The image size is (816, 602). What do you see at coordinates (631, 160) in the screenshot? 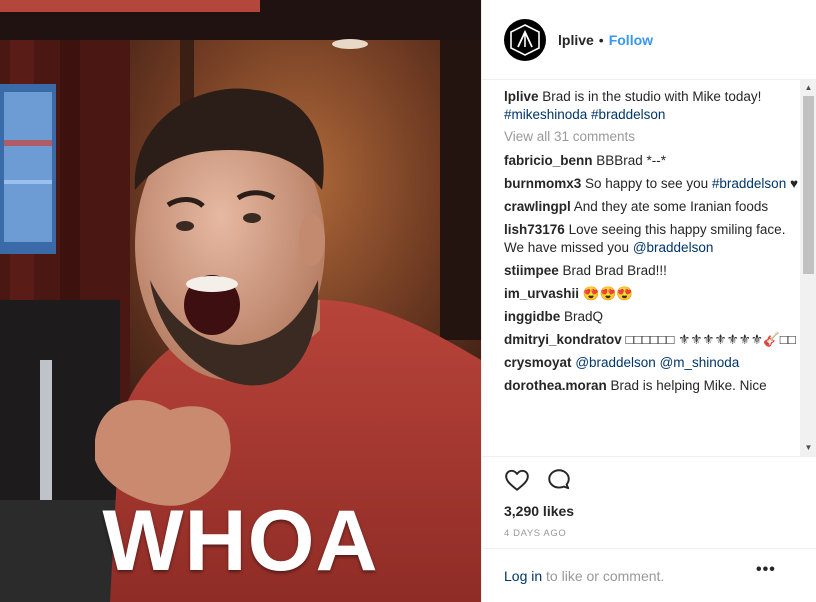
I see `comment-text: BBBrad *--*` at bounding box center [631, 160].